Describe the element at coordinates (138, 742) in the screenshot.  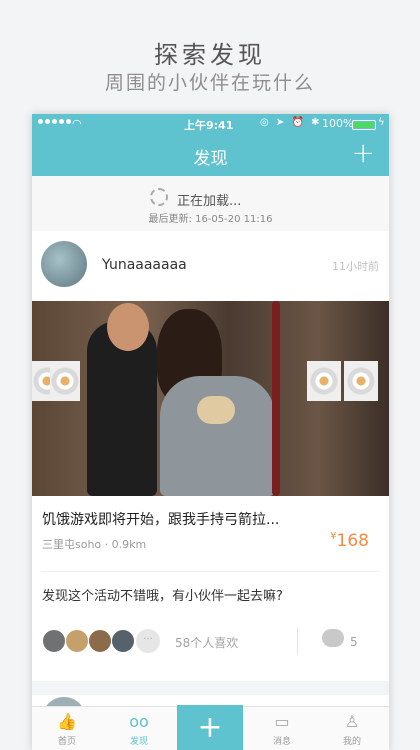
I see `tab-label: 发现` at that location.